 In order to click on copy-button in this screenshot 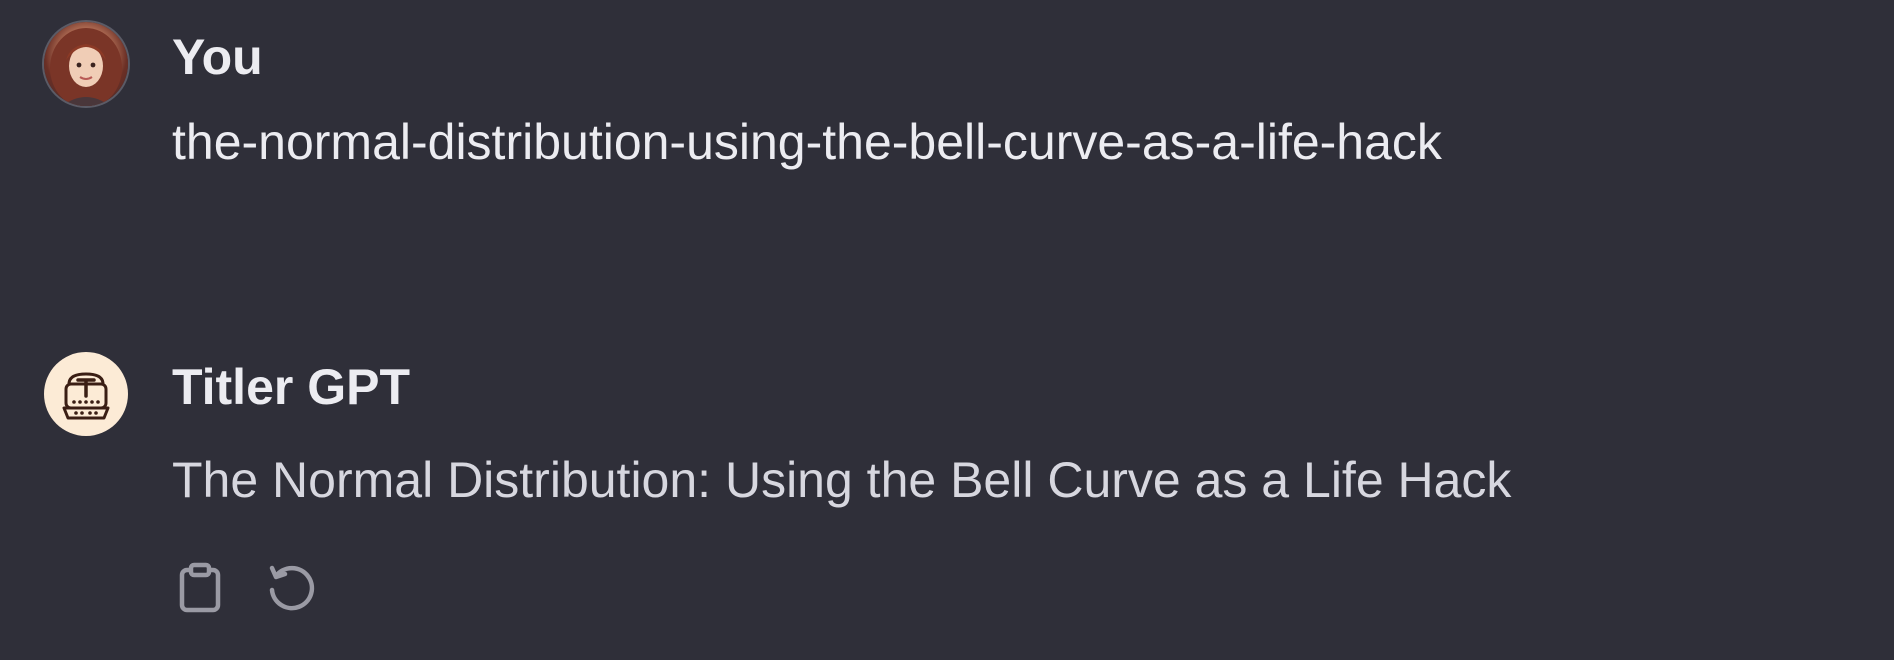, I will do `click(202, 588)`.